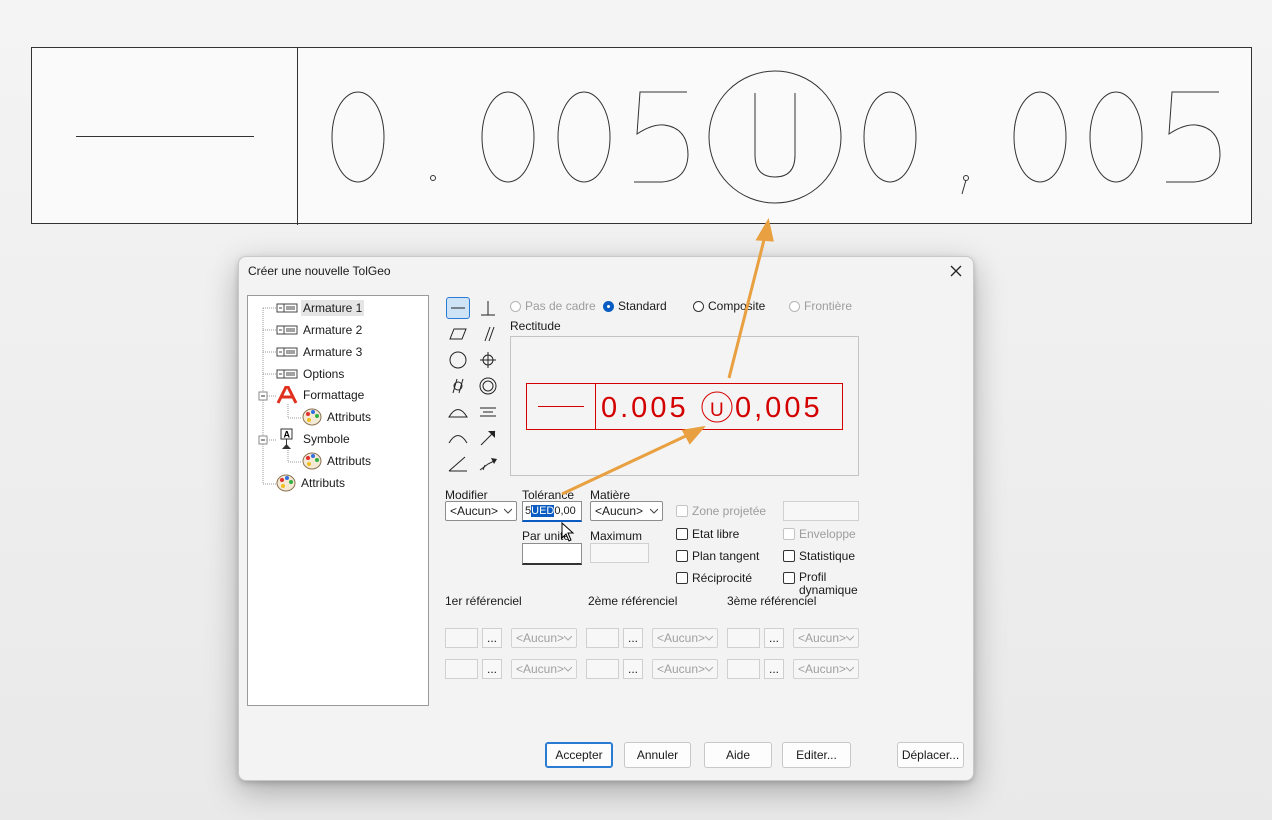  I want to click on tree-item-formattage: Formattage, so click(321, 395).